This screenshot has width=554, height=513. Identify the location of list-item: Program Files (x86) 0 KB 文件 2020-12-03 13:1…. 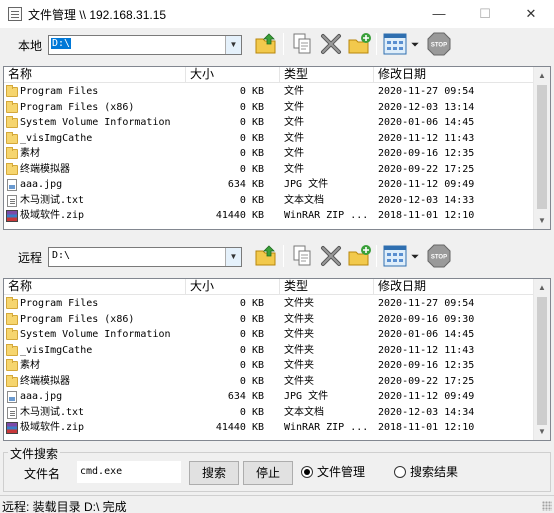
(269, 108).